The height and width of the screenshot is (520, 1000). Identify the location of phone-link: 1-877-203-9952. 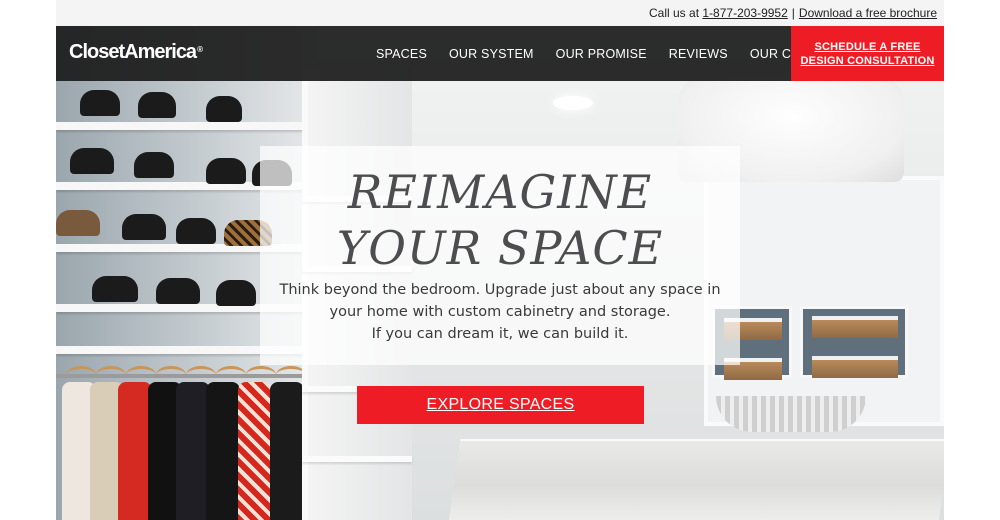
(744, 13).